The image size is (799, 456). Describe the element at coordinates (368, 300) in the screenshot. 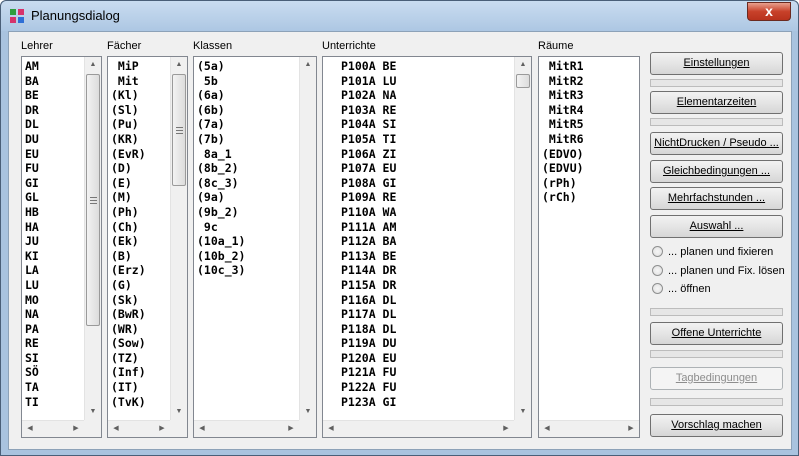

I see `list-item: P116A DL` at that location.